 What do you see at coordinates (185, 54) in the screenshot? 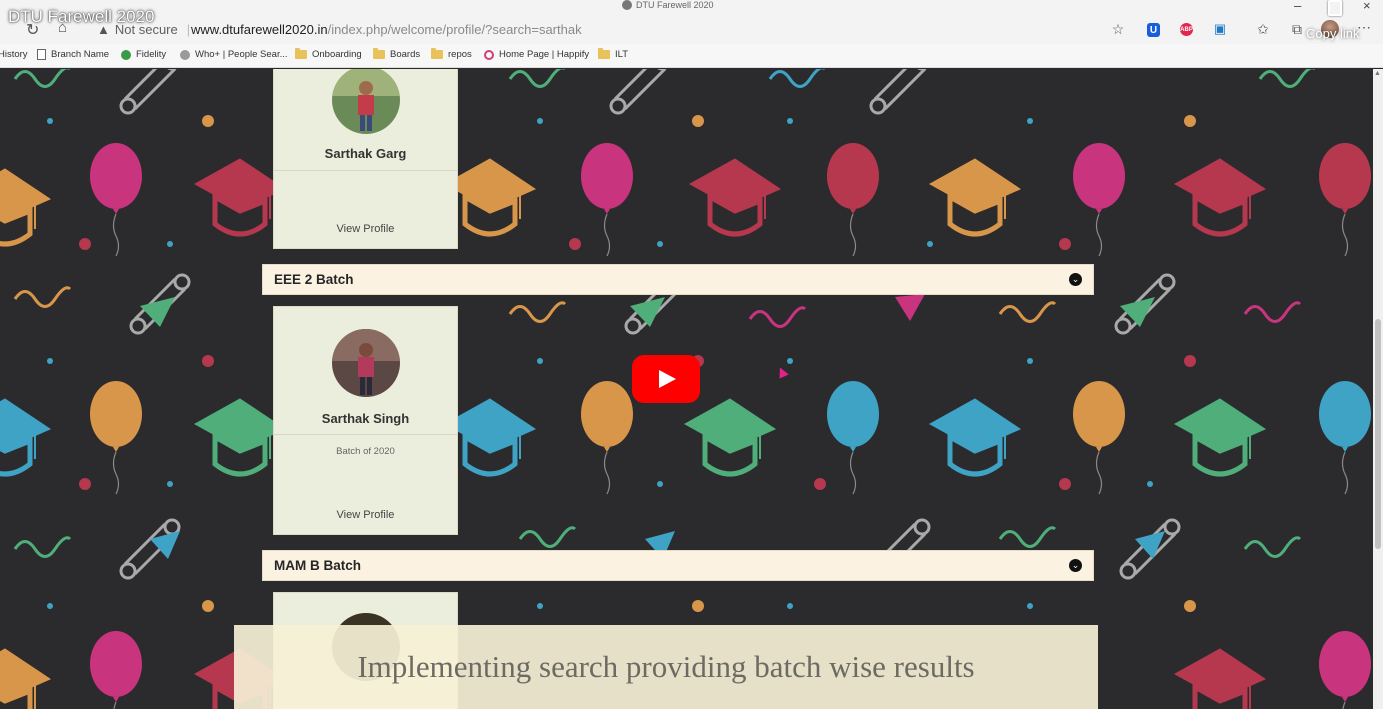
I see `who-icon` at bounding box center [185, 54].